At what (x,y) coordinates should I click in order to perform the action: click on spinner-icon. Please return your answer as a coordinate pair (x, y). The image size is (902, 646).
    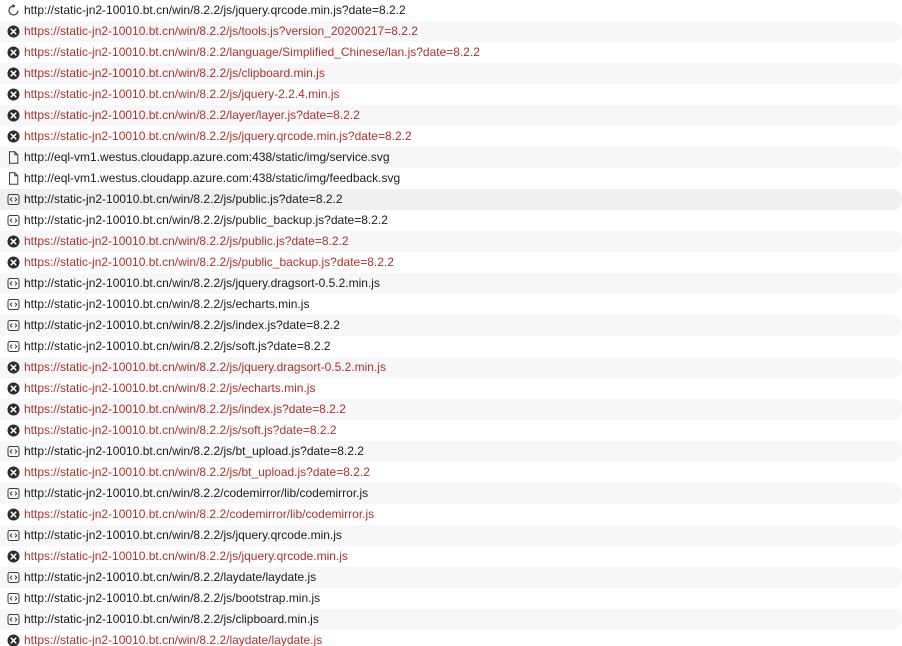
    Looking at the image, I should click on (13, 10).